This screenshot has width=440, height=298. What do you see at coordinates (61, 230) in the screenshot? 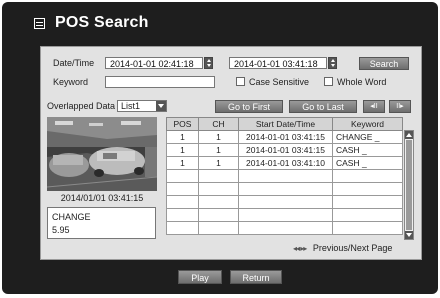
I see `pos-info-line-2: 5.95` at bounding box center [61, 230].